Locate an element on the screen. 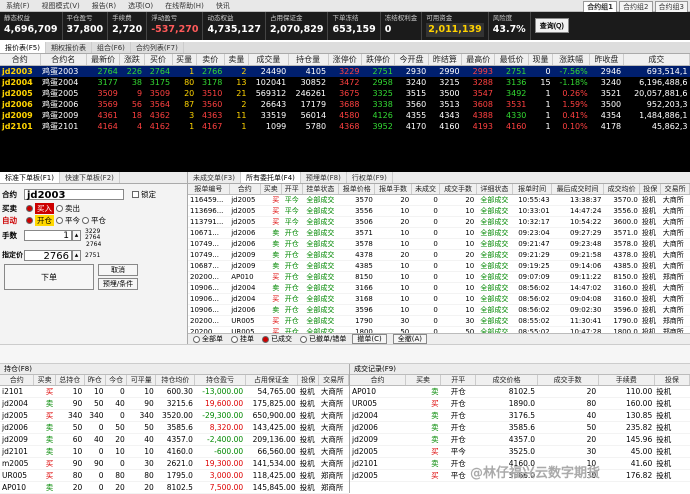  filter-option: 全部单 is located at coordinates (207, 339).